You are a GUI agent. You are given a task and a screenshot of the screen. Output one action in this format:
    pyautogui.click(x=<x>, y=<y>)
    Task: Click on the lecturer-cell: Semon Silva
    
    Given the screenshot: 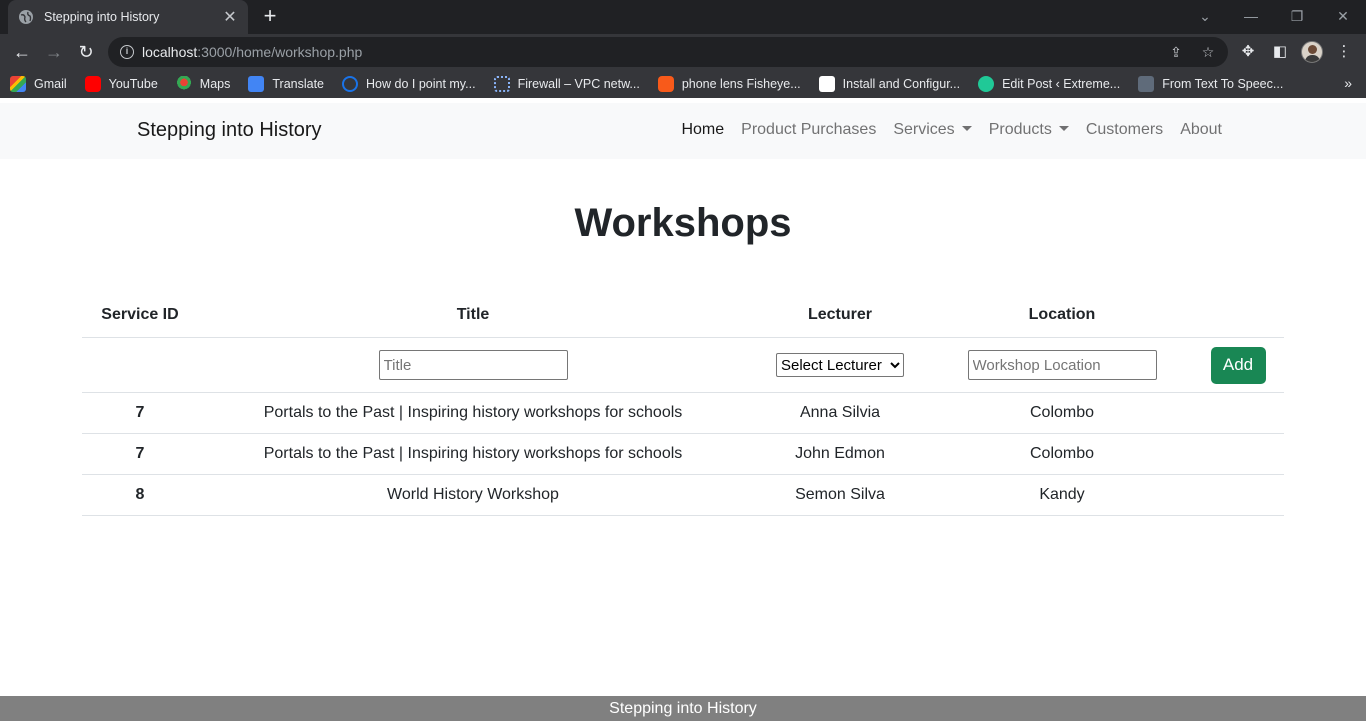 What is the action you would take?
    pyautogui.click(x=840, y=494)
    